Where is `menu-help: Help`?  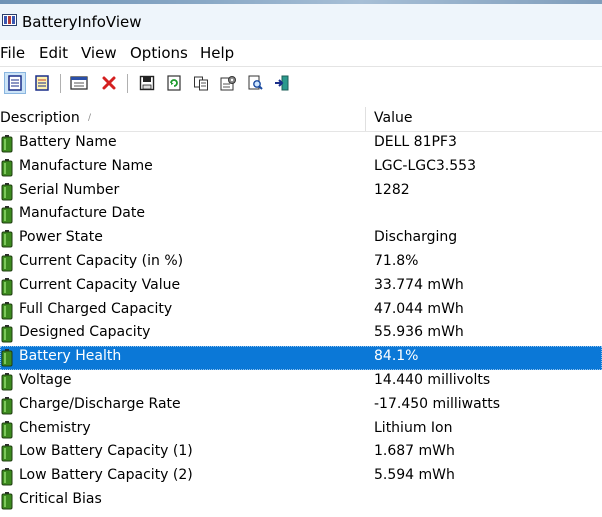 menu-help: Help is located at coordinates (217, 53).